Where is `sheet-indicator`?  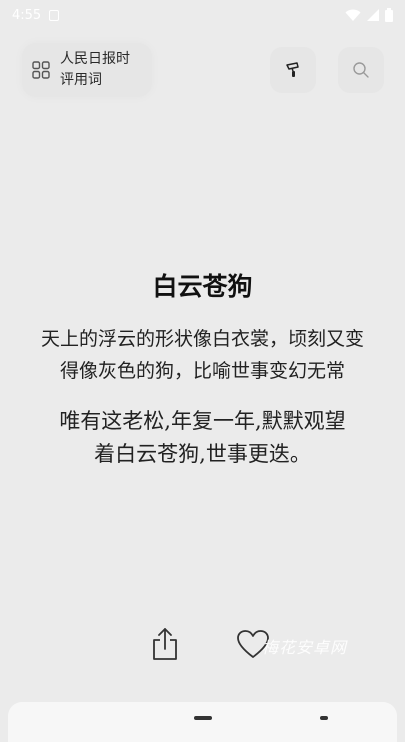 sheet-indicator is located at coordinates (324, 718).